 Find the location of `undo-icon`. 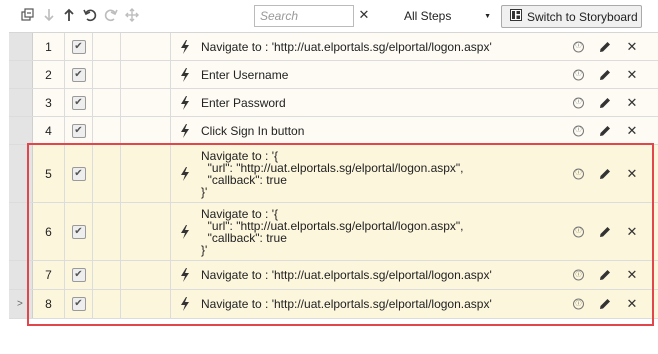

undo-icon is located at coordinates (90, 15).